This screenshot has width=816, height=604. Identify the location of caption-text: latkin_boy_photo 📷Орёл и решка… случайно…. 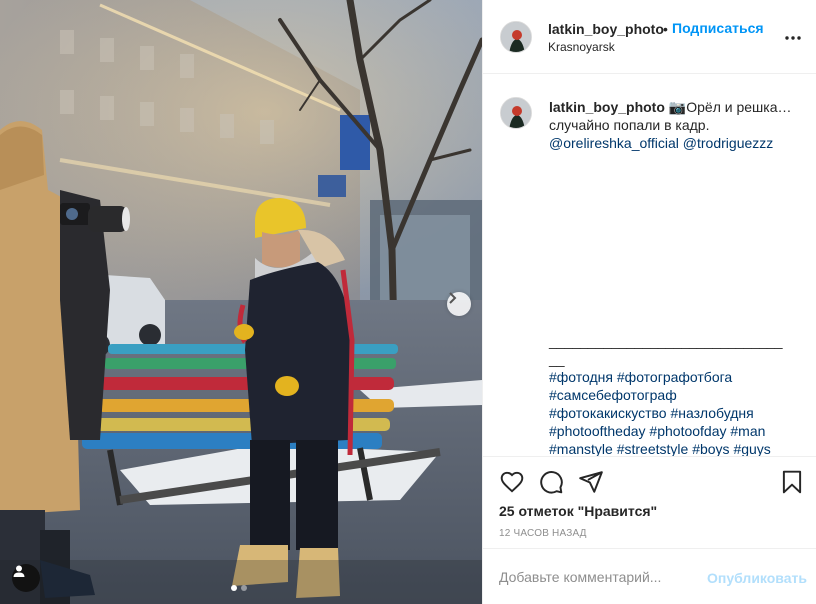
(671, 125).